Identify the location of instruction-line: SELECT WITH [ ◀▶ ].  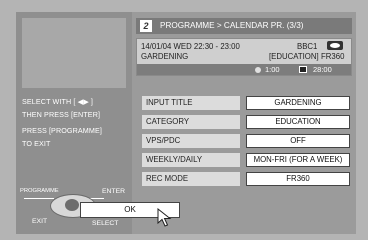
(58, 101).